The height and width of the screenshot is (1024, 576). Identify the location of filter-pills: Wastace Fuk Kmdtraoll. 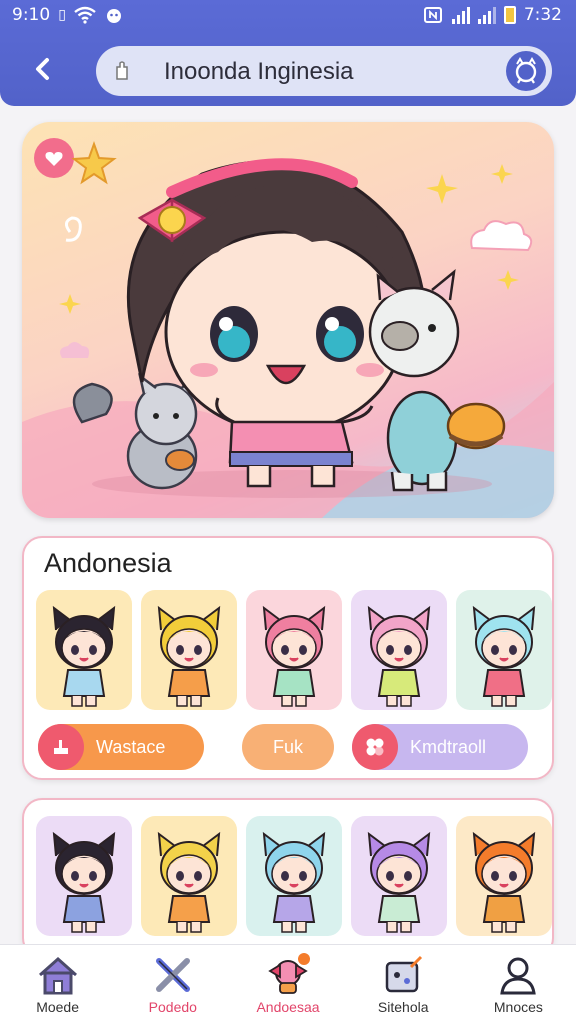
(290, 747).